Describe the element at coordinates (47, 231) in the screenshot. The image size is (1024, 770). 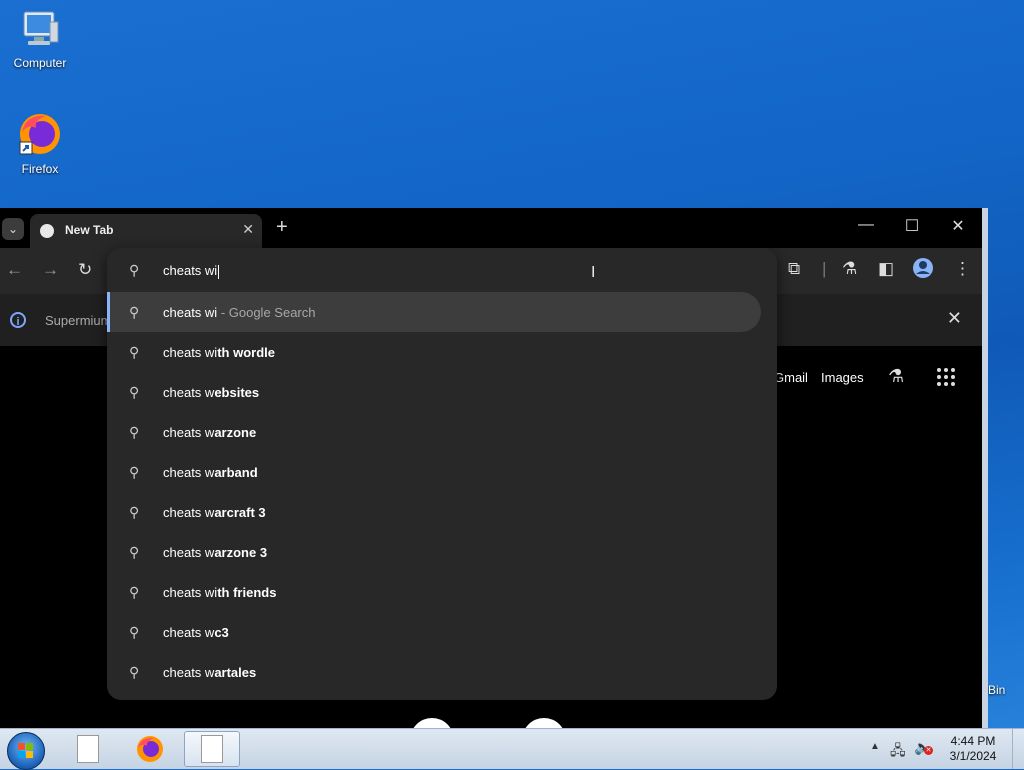
I see `tab-favicon-icon` at that location.